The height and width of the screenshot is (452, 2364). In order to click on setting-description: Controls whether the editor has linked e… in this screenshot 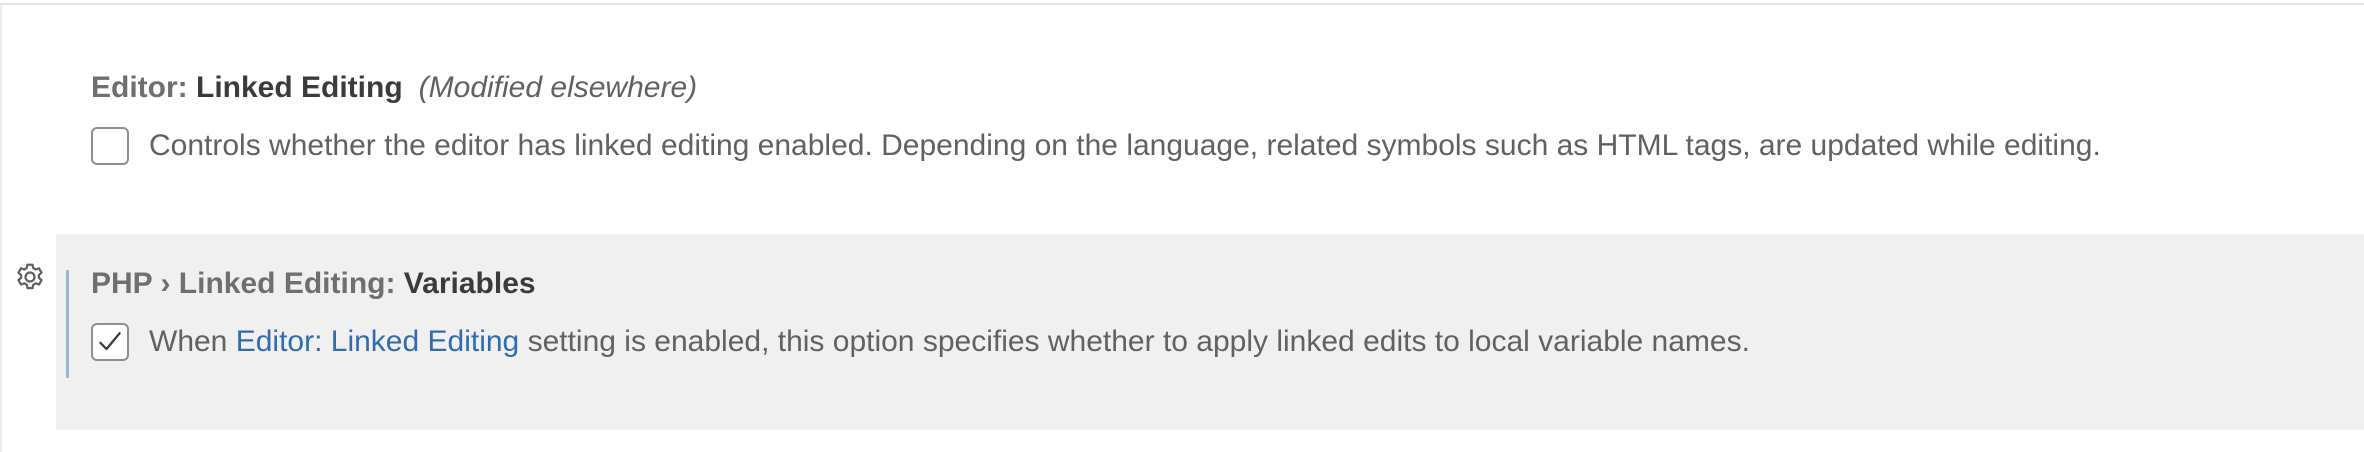, I will do `click(1125, 145)`.